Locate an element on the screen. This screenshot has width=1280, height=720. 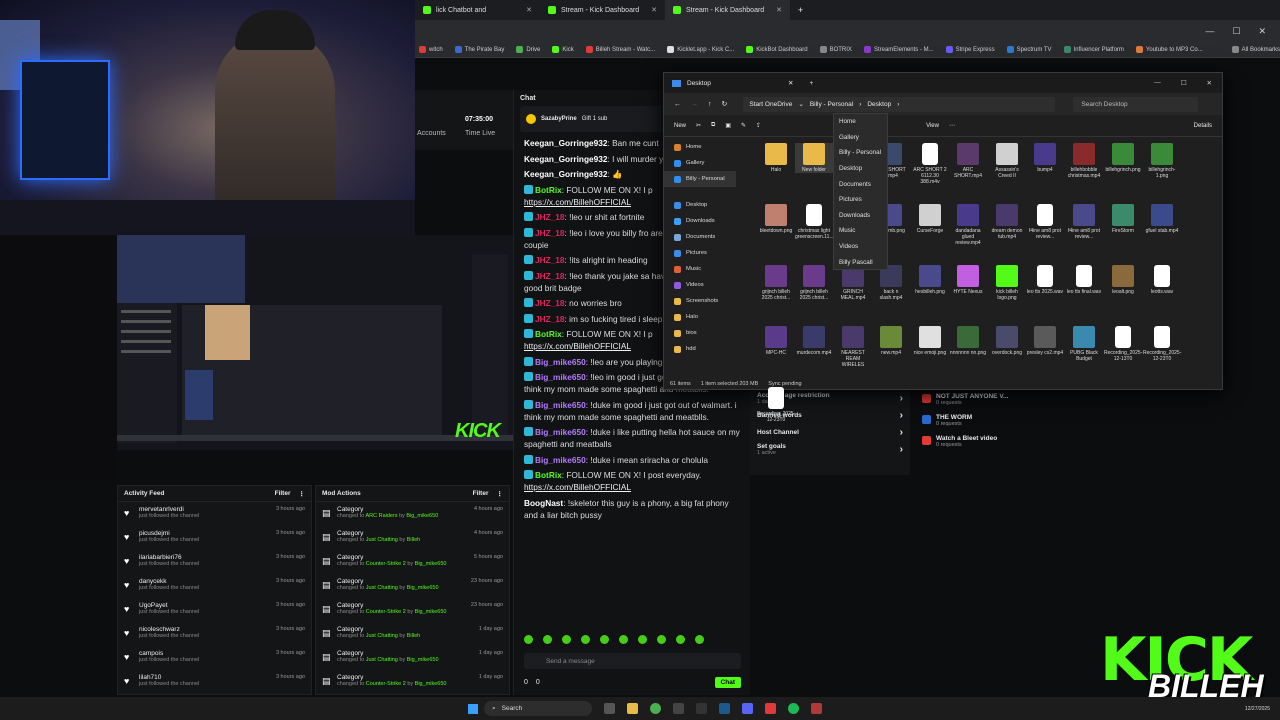
file-item: dandadana glued review.mp4 is located at coordinates (968, 225).